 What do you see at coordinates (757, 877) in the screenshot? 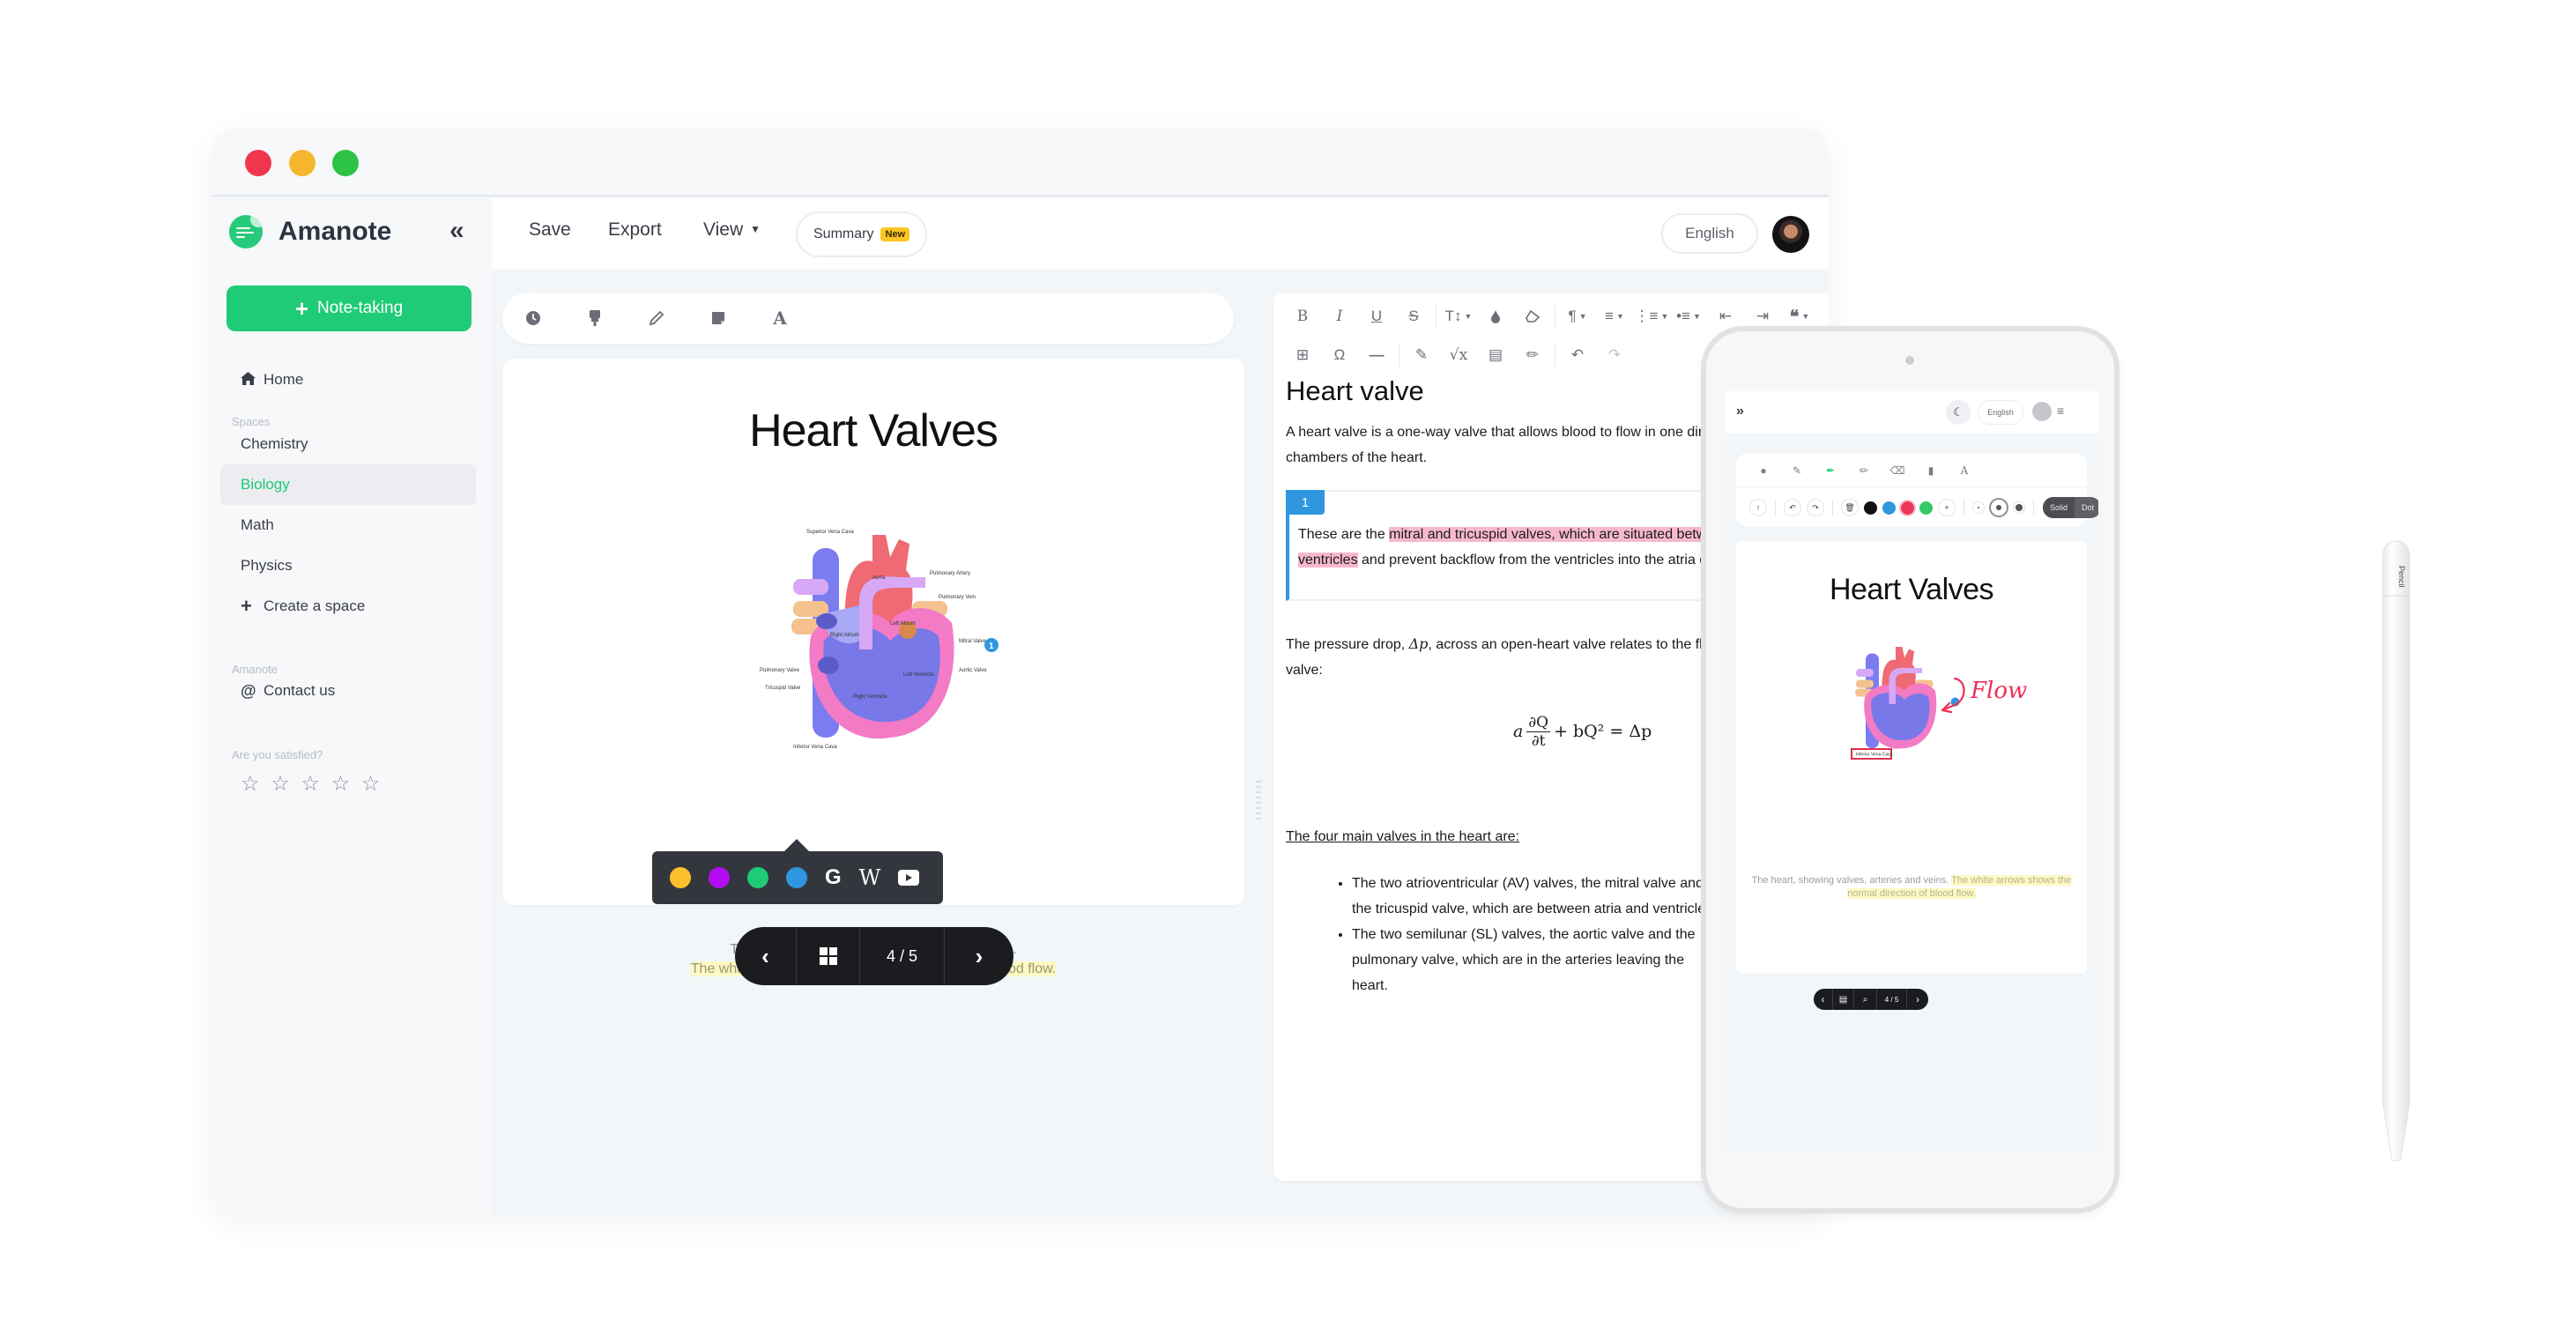
I see `highlight-color-green` at bounding box center [757, 877].